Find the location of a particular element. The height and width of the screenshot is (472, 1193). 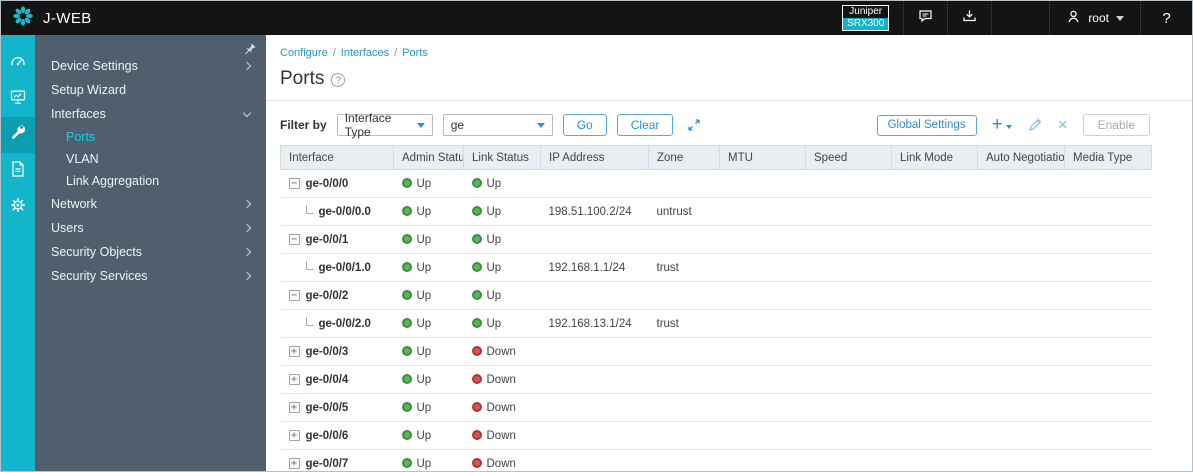

sidebar-item-security-objects: Security Objects is located at coordinates (150, 252).